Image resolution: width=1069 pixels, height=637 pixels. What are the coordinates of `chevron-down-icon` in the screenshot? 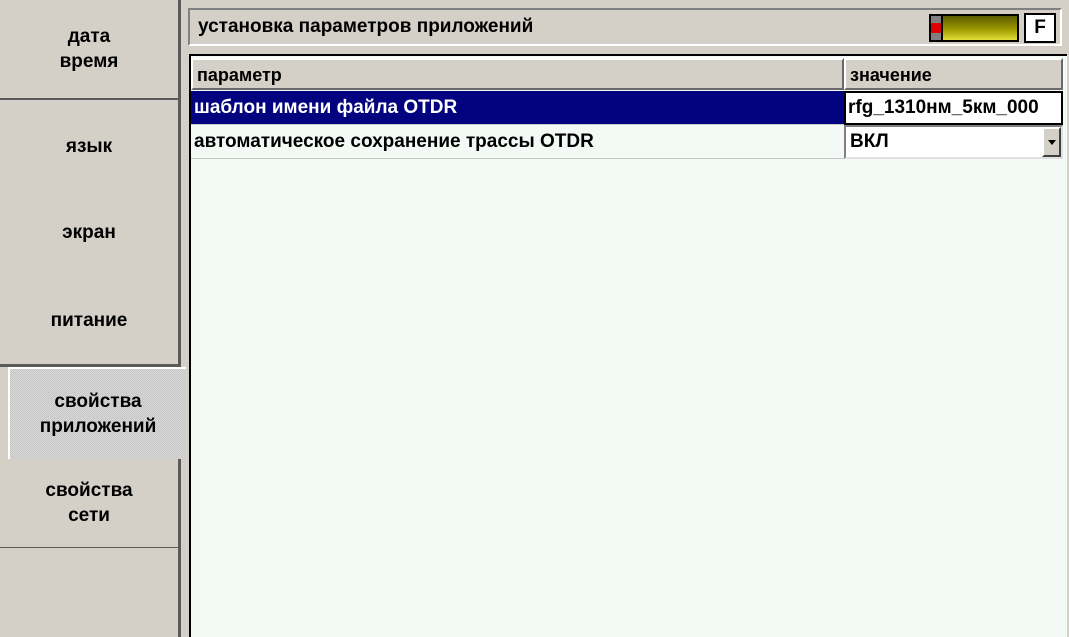 It's located at (1051, 142).